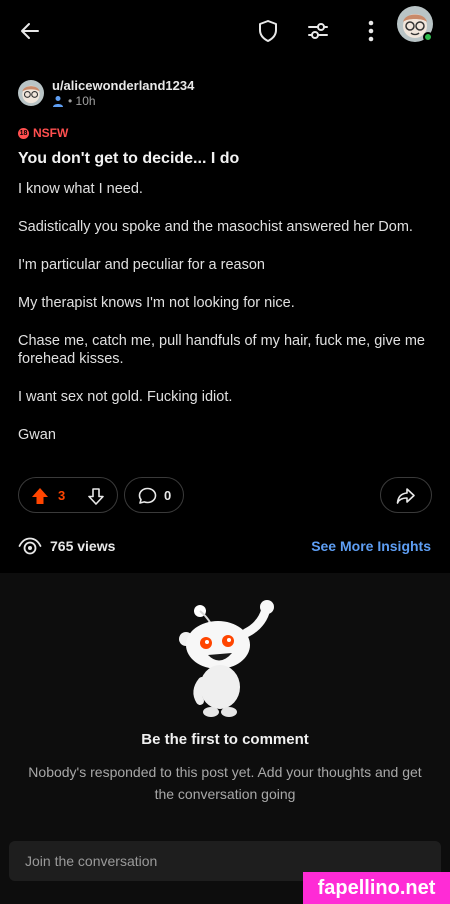  I want to click on downvote-icon, so click(96, 496).